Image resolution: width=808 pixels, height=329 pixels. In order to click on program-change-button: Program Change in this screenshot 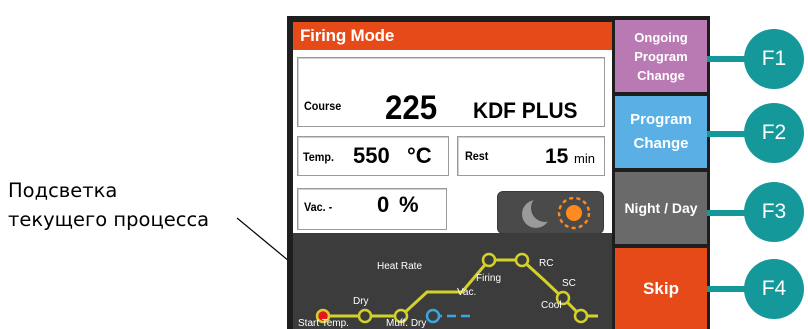, I will do `click(661, 132)`.